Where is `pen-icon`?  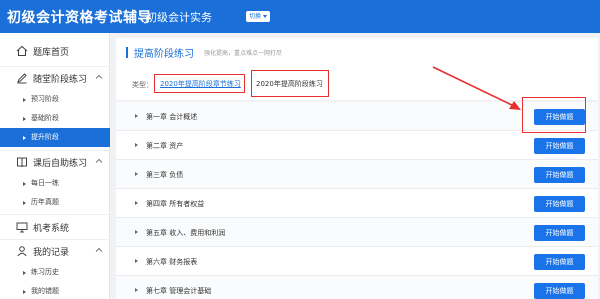
pen-icon is located at coordinates (22, 78).